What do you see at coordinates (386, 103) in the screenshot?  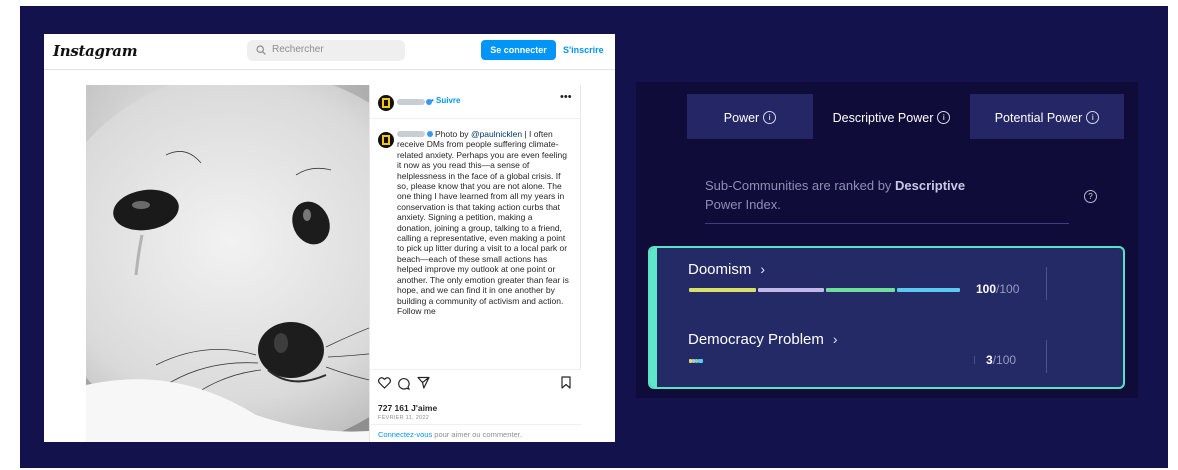 I see `avatar` at bounding box center [386, 103].